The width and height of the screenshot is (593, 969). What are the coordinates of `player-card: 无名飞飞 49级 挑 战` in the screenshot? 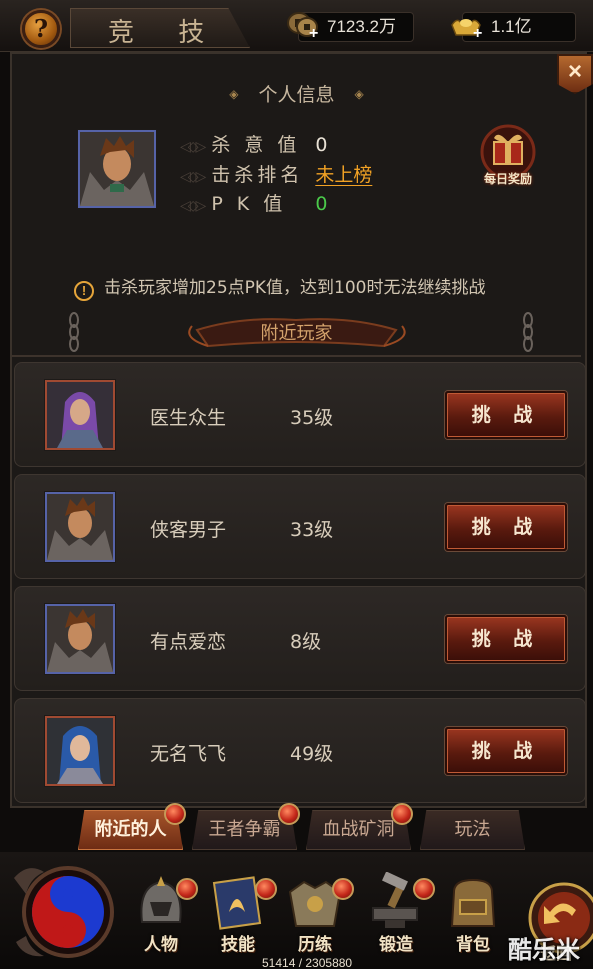 It's located at (300, 750).